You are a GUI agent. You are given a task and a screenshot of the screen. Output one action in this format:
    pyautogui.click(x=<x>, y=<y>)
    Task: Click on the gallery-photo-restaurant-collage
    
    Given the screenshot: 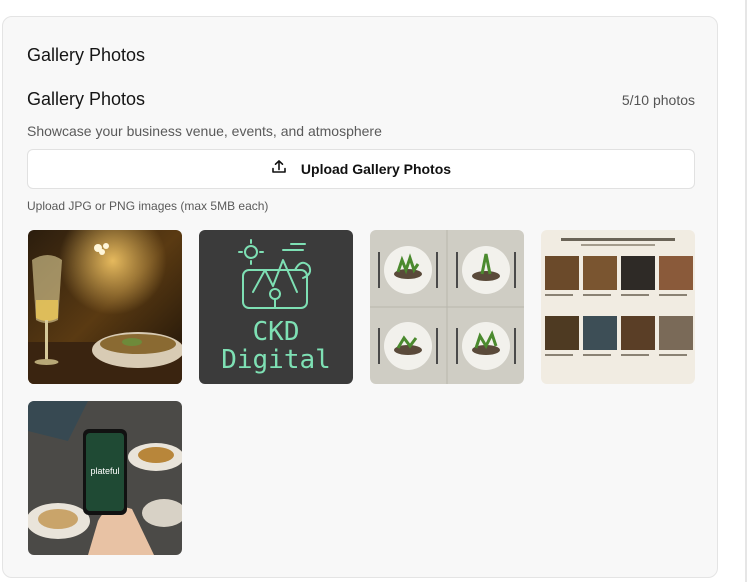 What is the action you would take?
    pyautogui.click(x=618, y=307)
    